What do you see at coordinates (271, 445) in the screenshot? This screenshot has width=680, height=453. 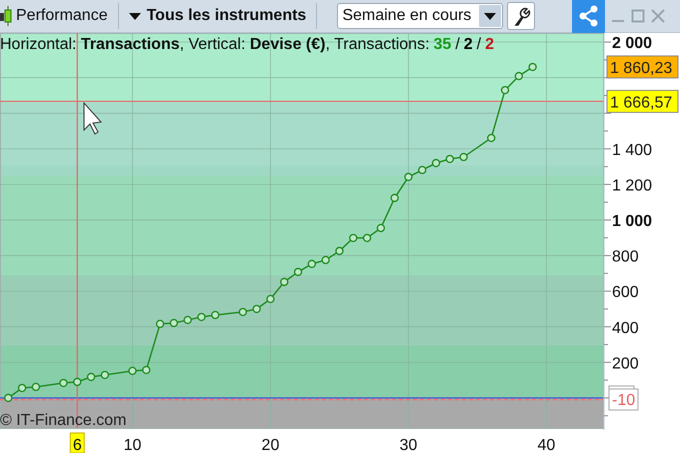 I see `axis-label: 20` at bounding box center [271, 445].